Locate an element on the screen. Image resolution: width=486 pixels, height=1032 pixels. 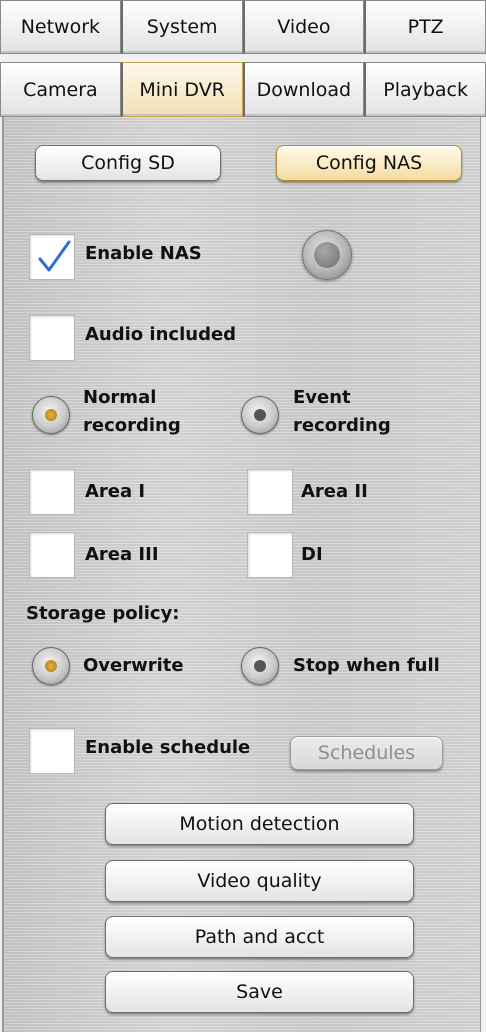
main-tab-bar: Network System Video PTZ is located at coordinates (243, 27).